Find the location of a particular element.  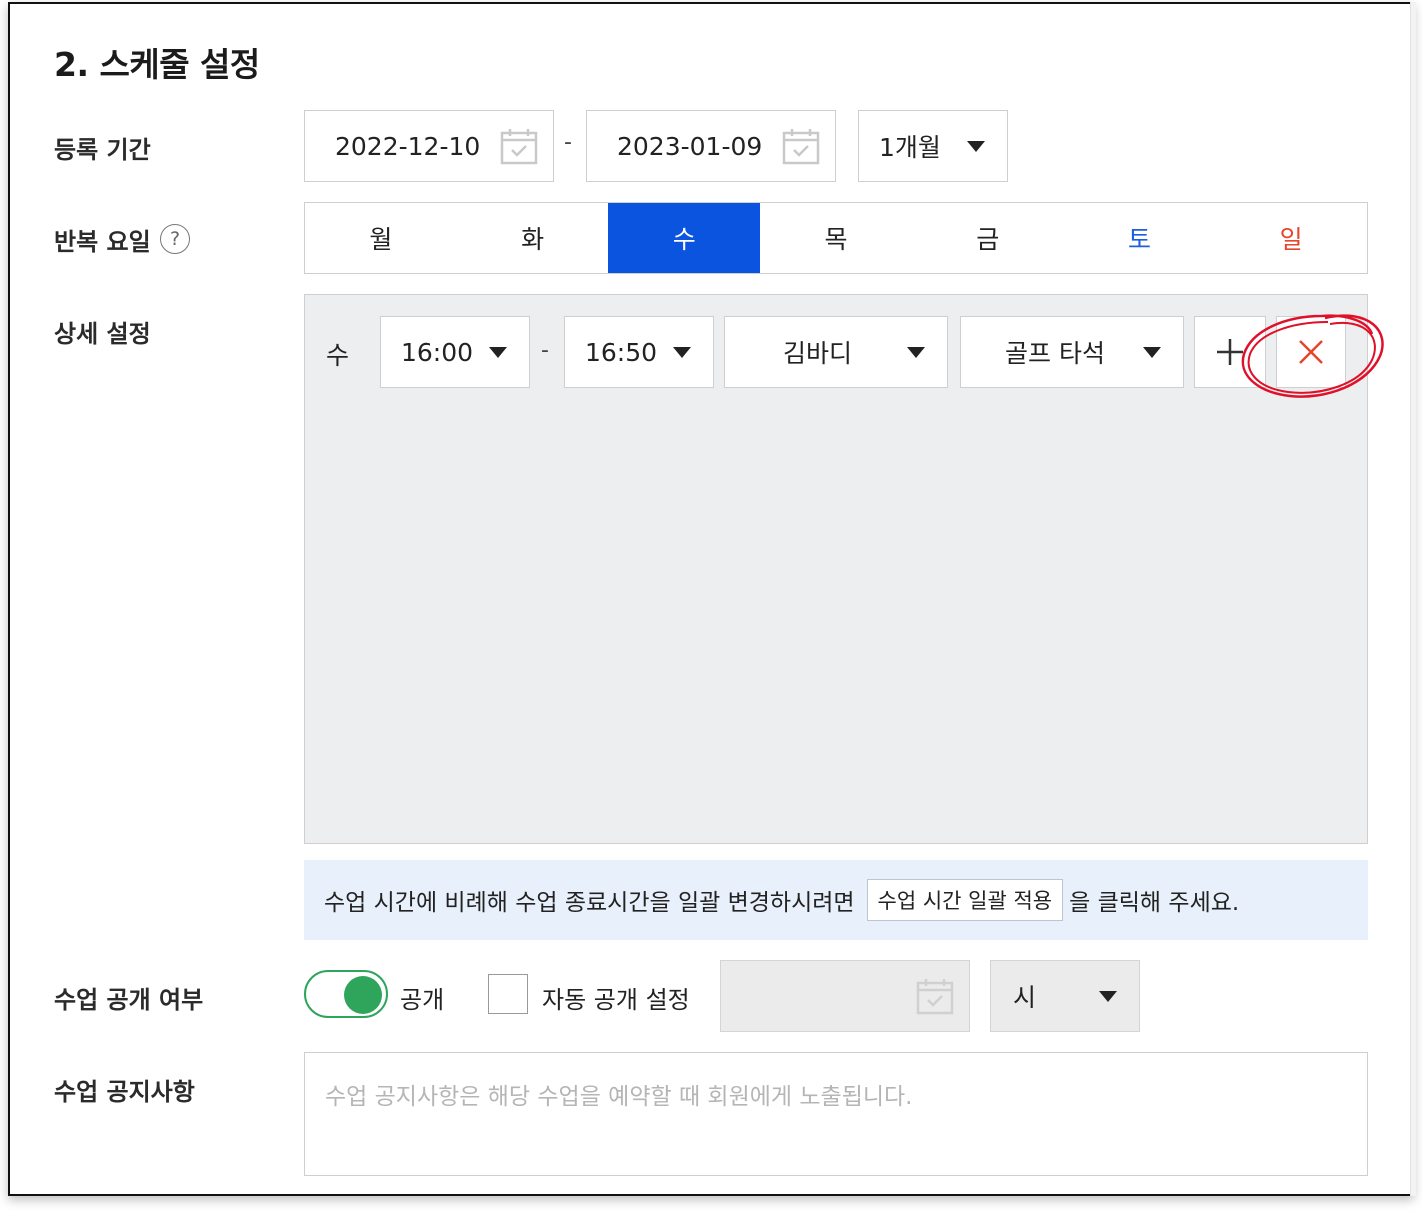

registration-label: 등록 기간 is located at coordinates (102, 150).